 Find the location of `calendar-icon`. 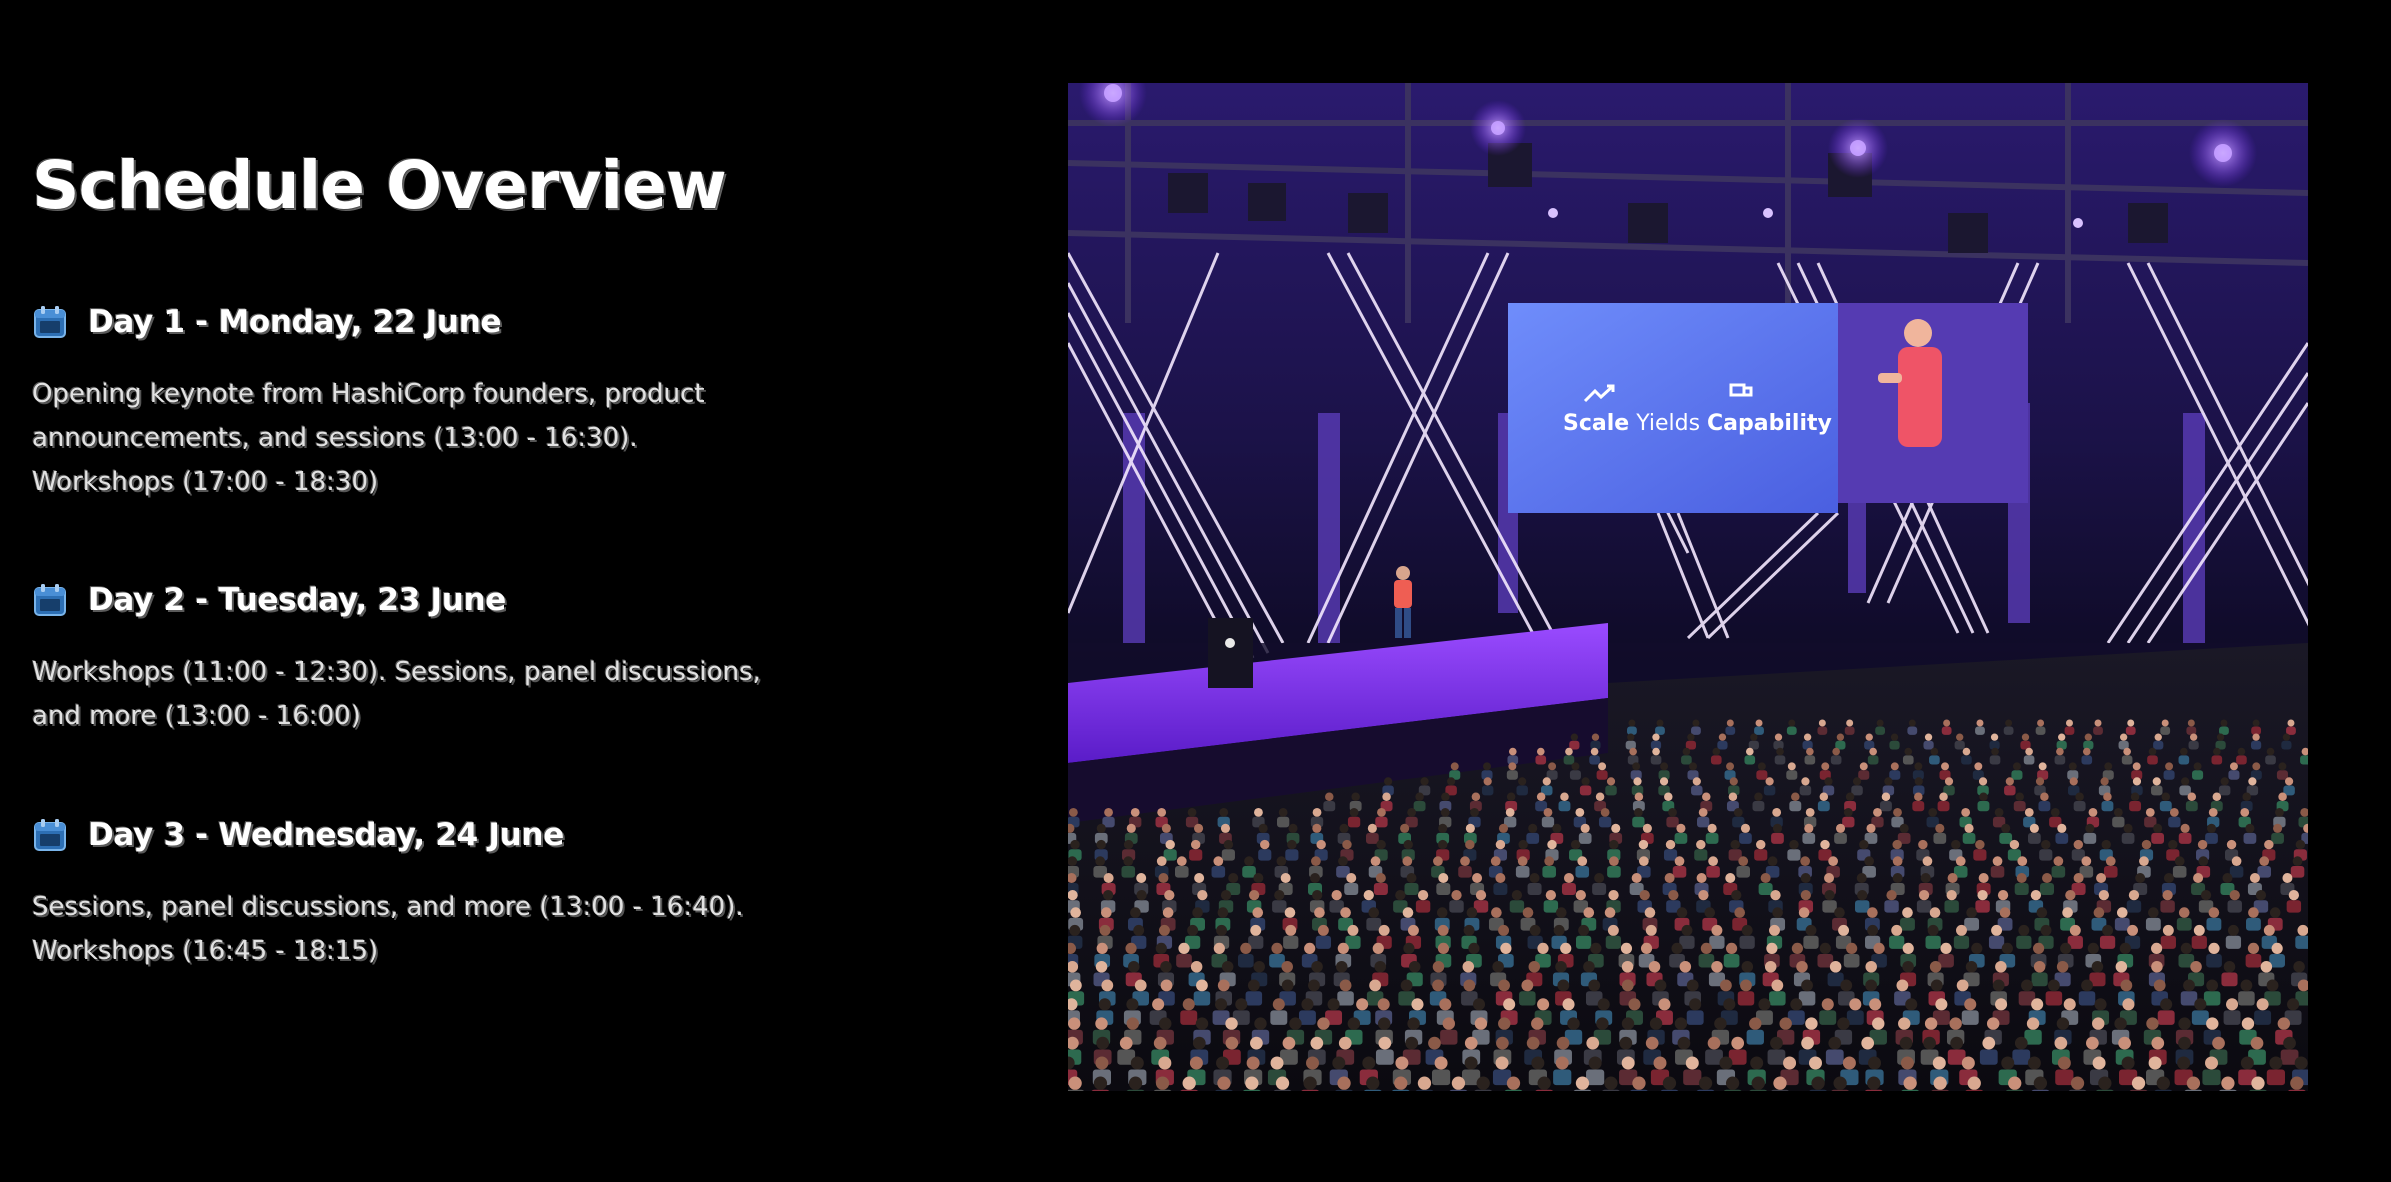

calendar-icon is located at coordinates (50, 600).